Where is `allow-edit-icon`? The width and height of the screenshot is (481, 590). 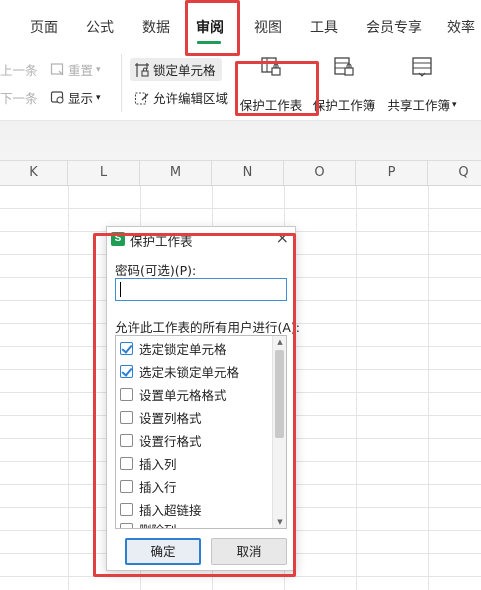
allow-edit-icon is located at coordinates (141, 98).